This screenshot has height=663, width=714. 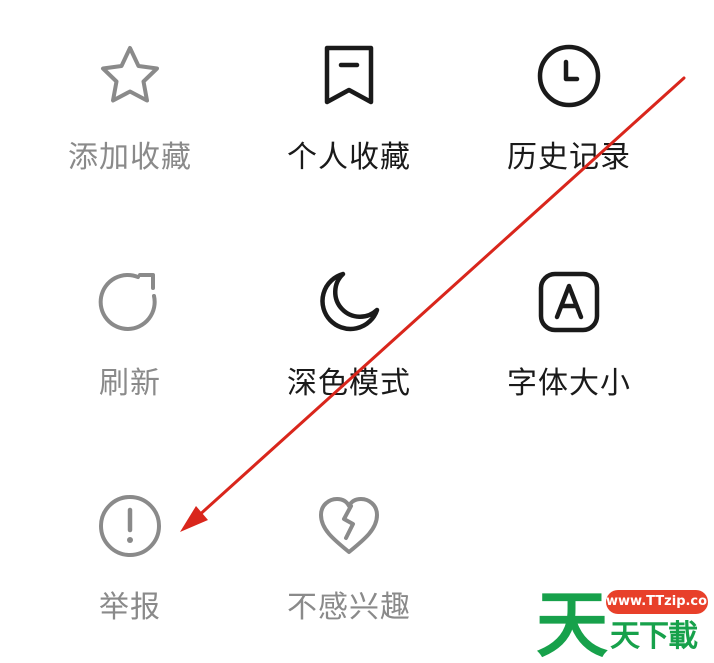 What do you see at coordinates (657, 602) in the screenshot?
I see `watermark-url: www.TTzip.com` at bounding box center [657, 602].